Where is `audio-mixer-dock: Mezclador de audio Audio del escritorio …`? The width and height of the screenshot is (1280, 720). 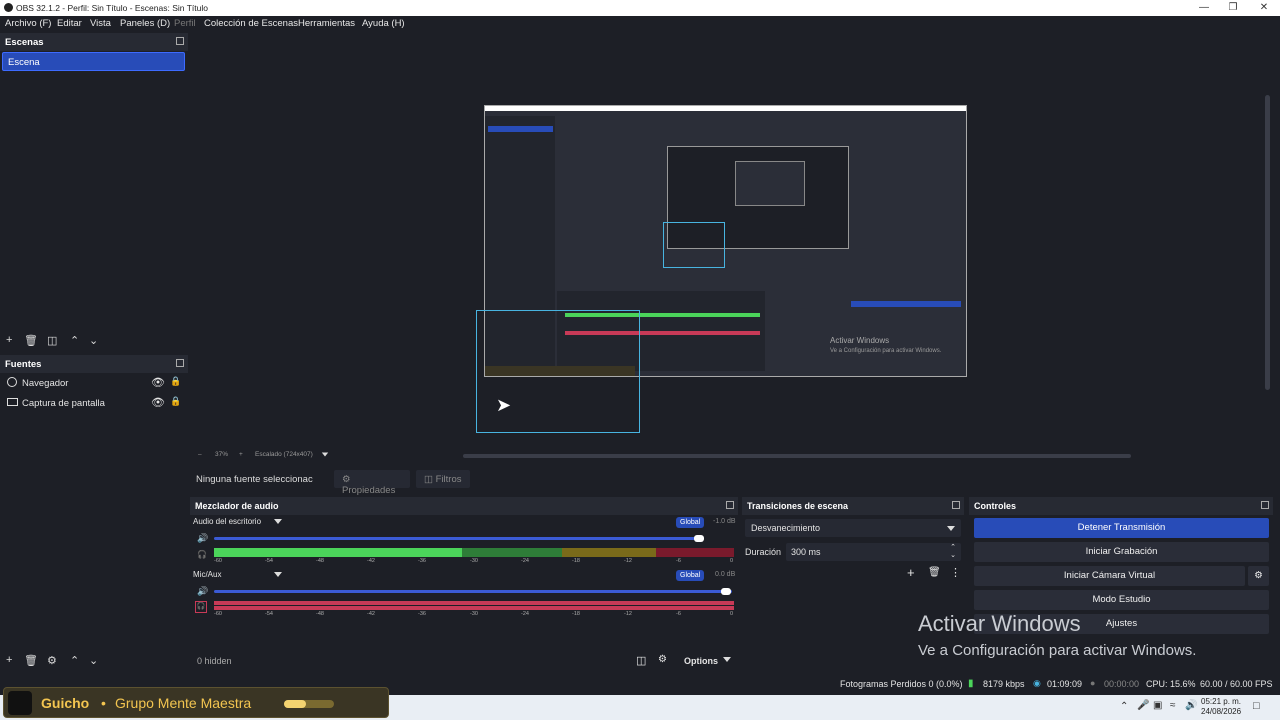
audio-mixer-dock: Mezclador de audio Audio del escritorio … is located at coordinates (464, 583).